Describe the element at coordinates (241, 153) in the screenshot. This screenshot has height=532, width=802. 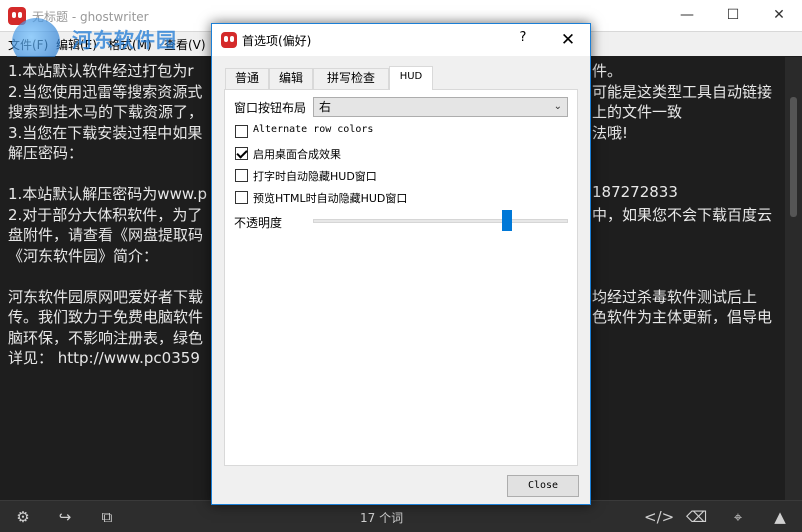
I see `desktop-compositing-checkbox` at that location.